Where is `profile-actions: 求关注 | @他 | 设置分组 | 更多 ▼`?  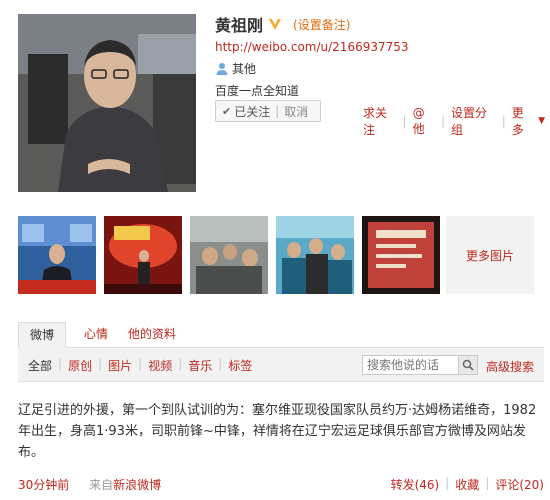
profile-actions: 求关注 | @他 | 设置分组 | 更多 ▼ is located at coordinates (454, 121).